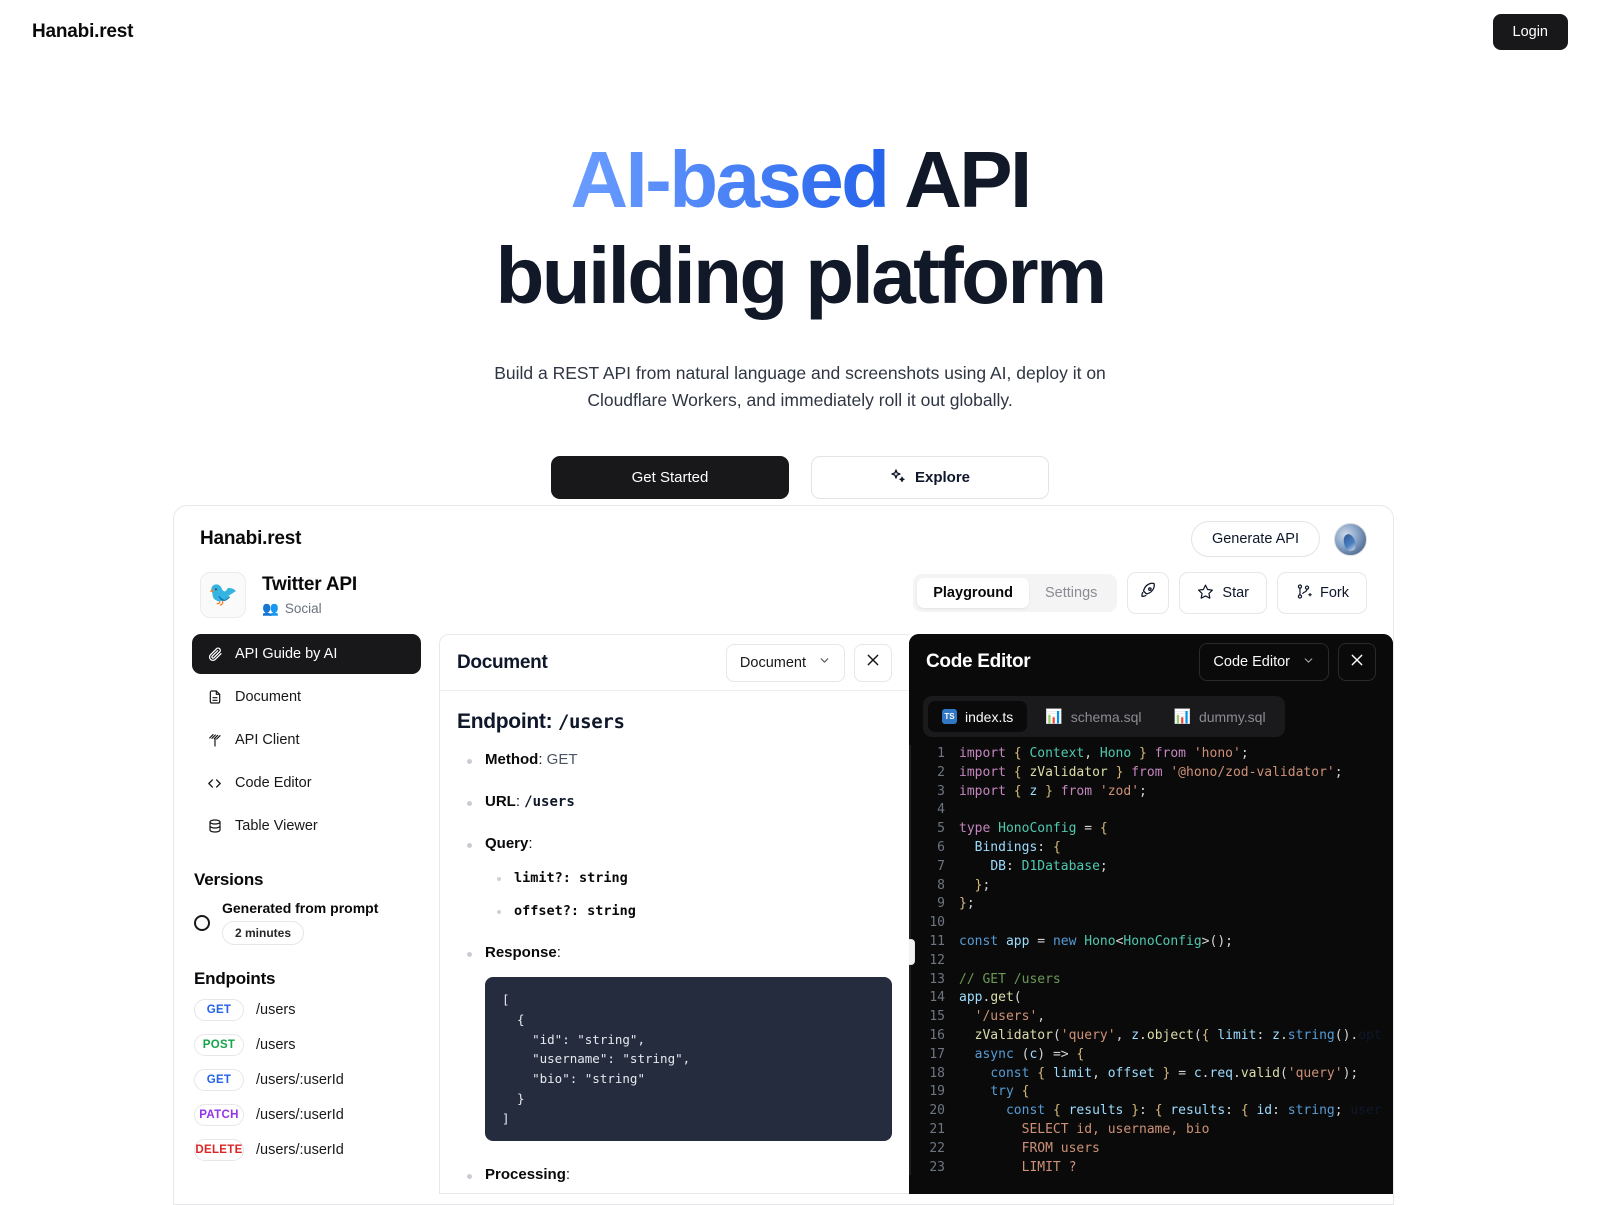  Describe the element at coordinates (937, 1167) in the screenshot. I see `line-number: 23` at that location.